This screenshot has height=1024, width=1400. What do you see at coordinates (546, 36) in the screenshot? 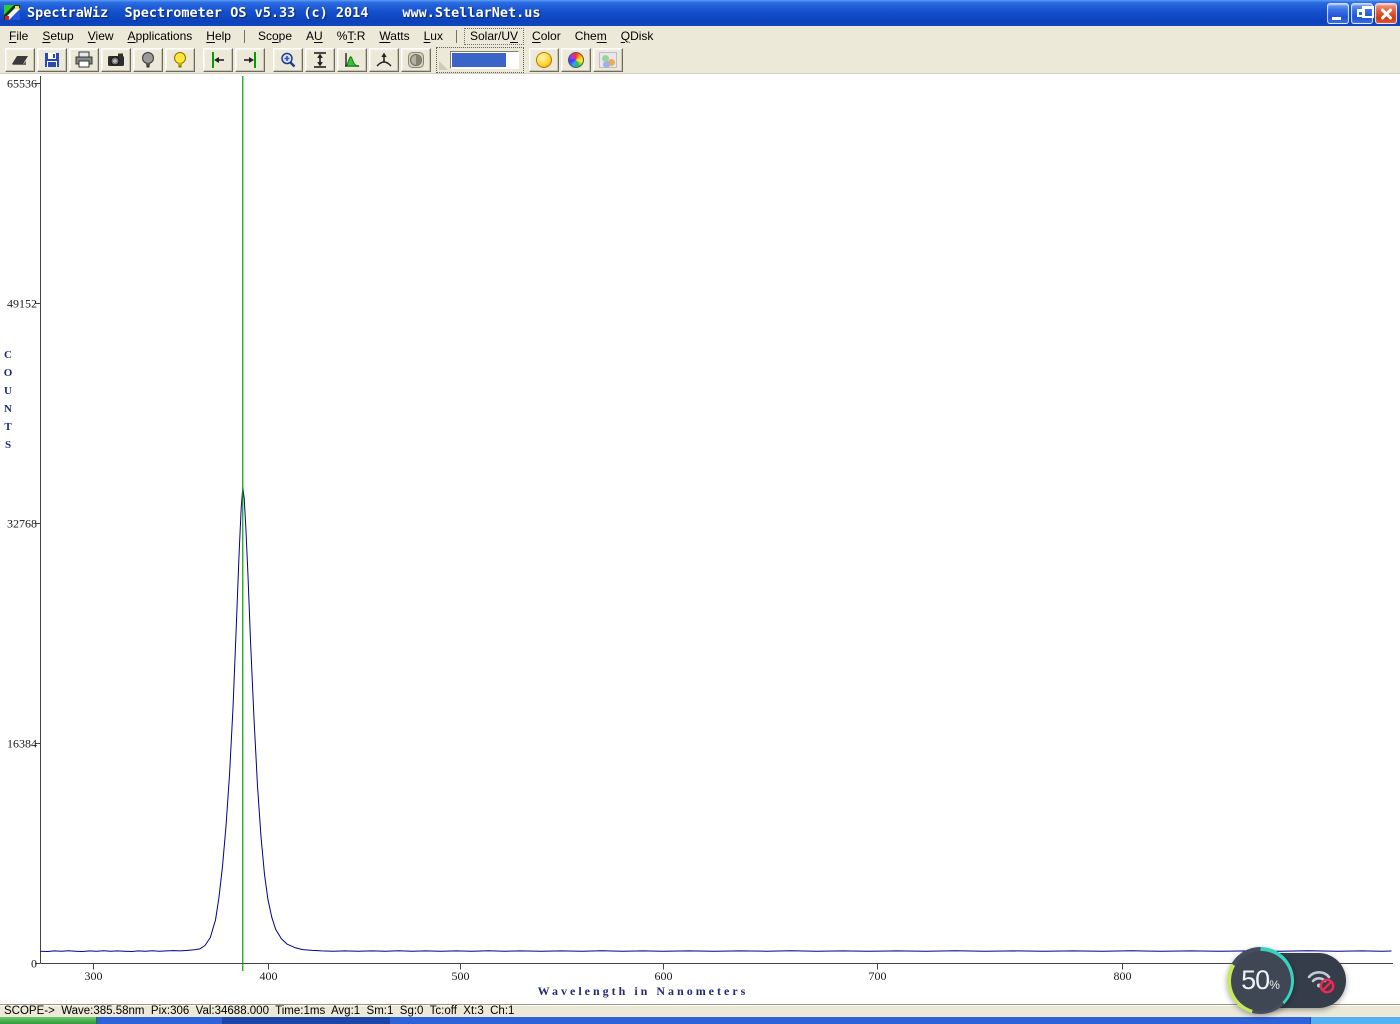
I see `menu-item-color: Color` at bounding box center [546, 36].